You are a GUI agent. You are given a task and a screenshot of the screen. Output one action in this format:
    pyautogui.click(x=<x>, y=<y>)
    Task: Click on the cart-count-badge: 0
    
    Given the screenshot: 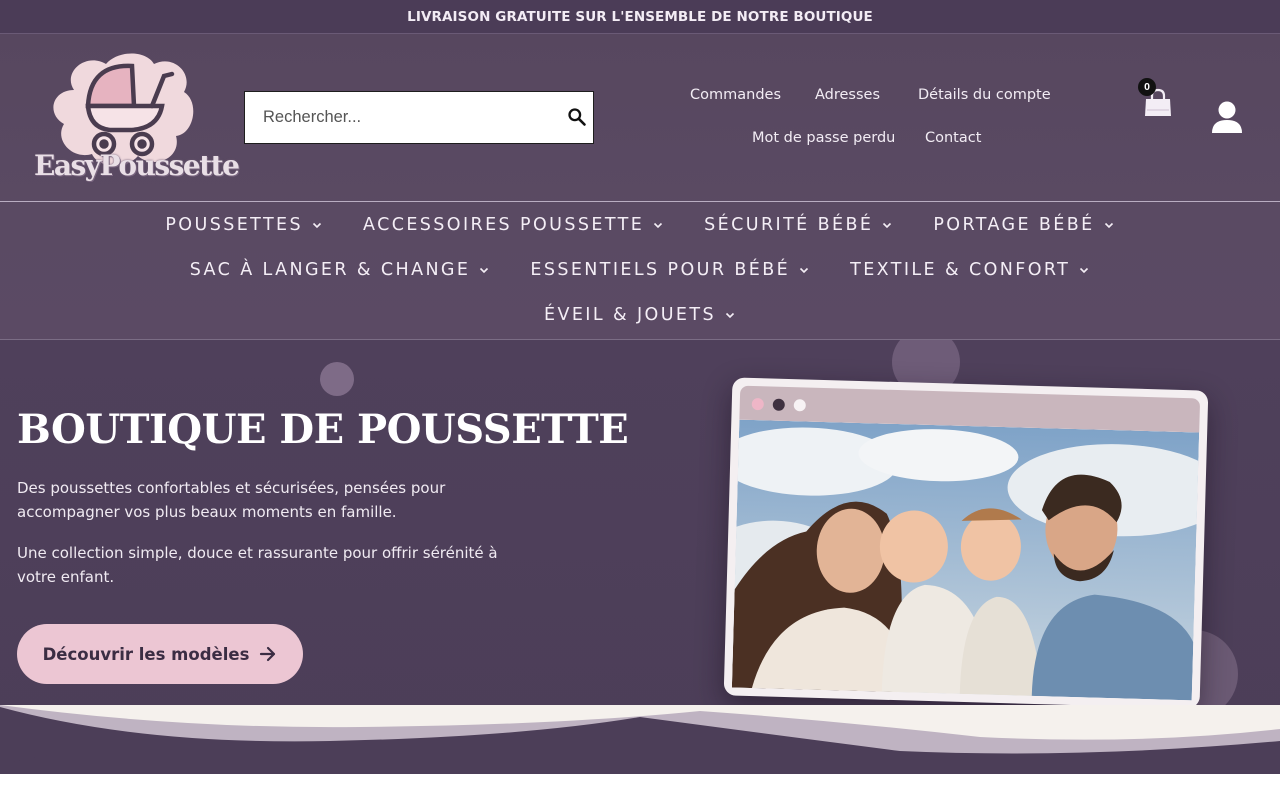 What is the action you would take?
    pyautogui.click(x=1147, y=87)
    